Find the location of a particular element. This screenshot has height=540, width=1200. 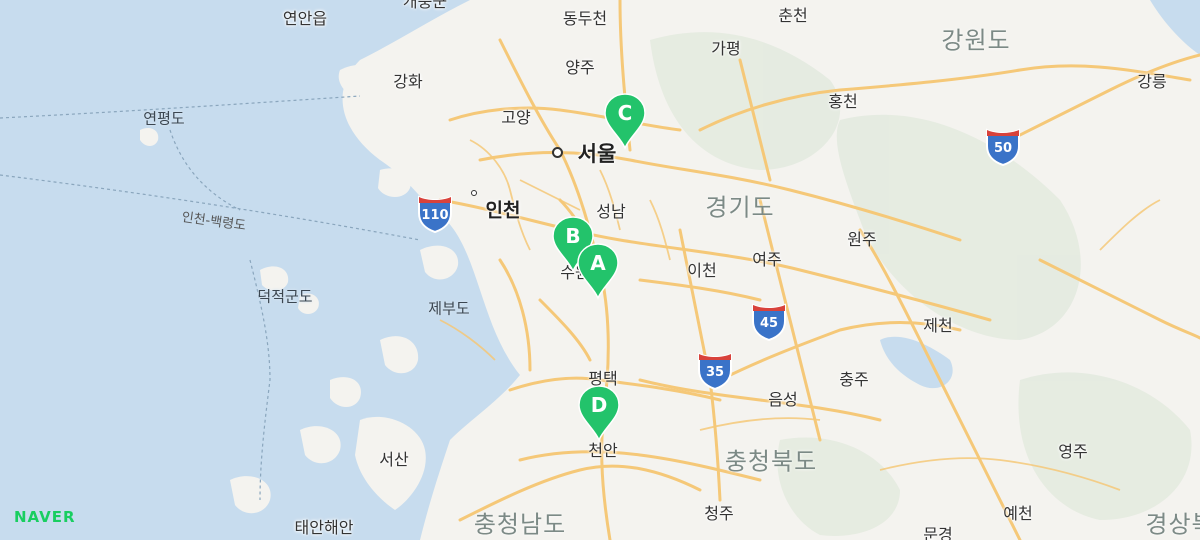

region-label-gyeongbuk: 경상북 is located at coordinates (1172, 524).